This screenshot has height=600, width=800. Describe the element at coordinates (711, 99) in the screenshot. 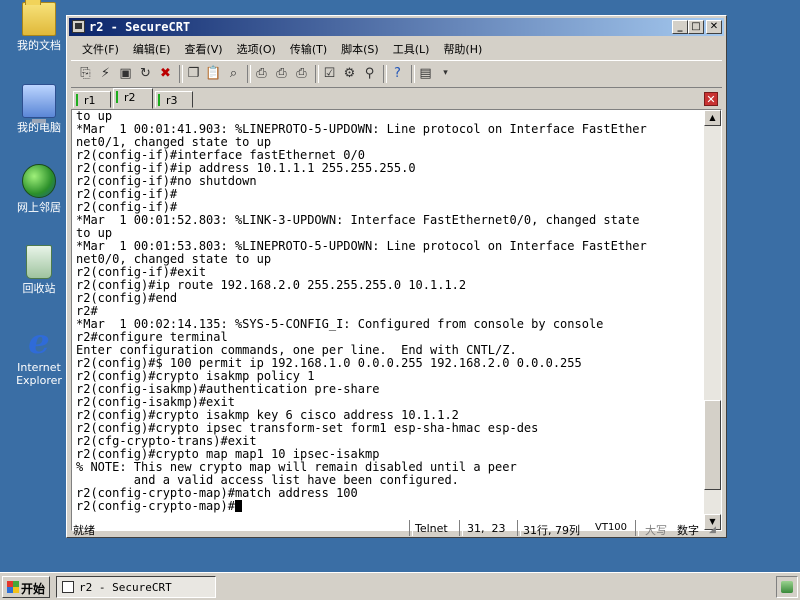

I see `close-tab-icon: ✕` at that location.